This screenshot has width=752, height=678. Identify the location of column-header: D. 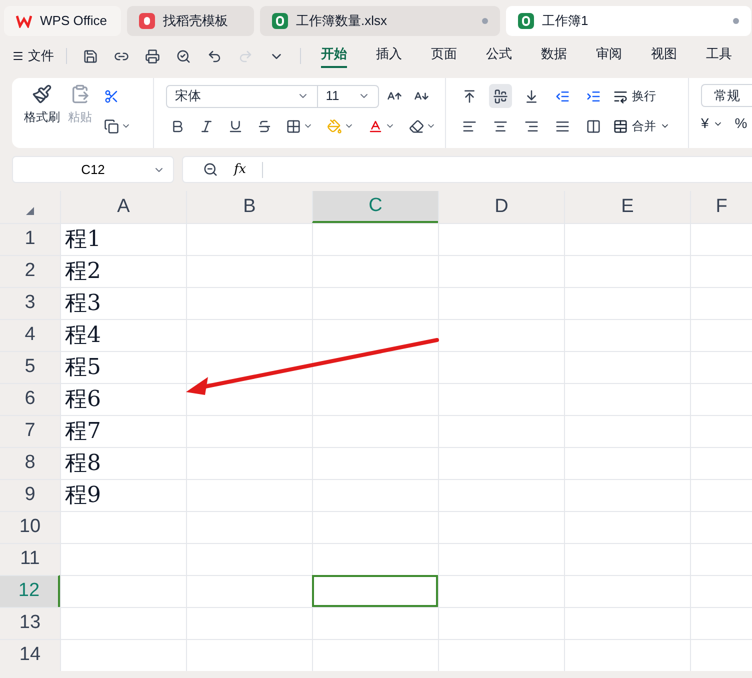
(501, 207).